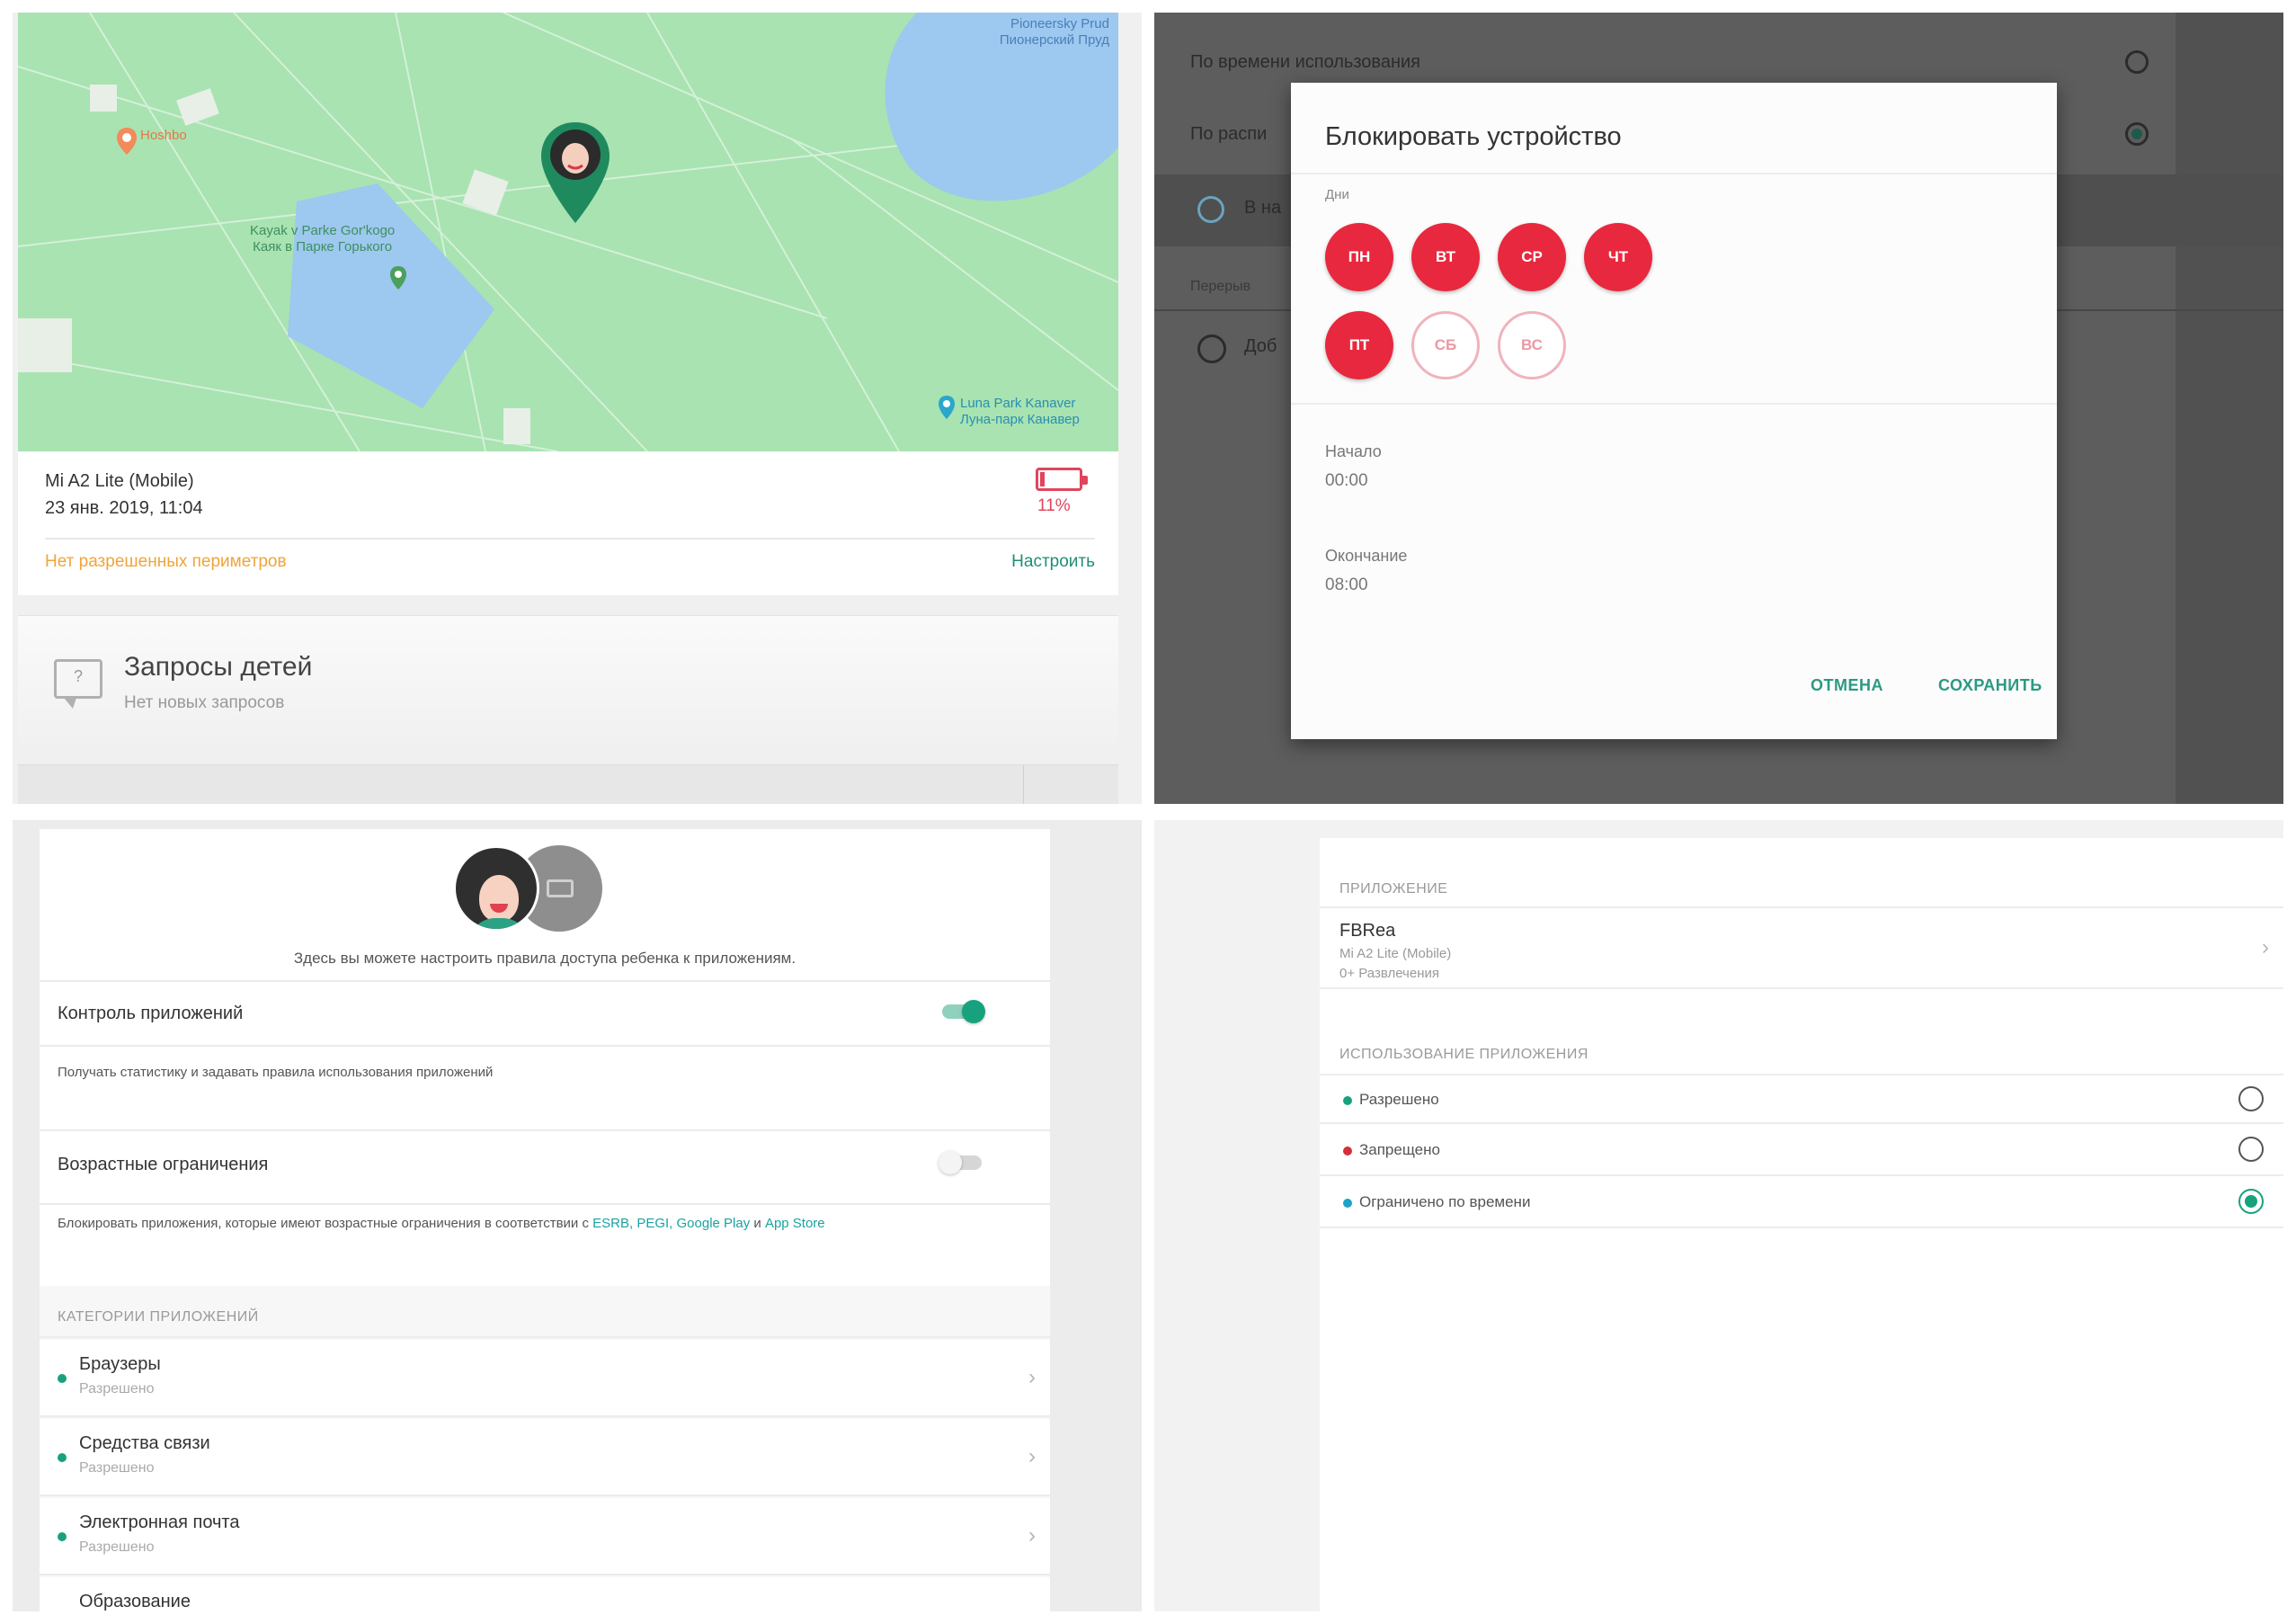  What do you see at coordinates (1346, 585) in the screenshot?
I see `end-time-value: 08:00` at bounding box center [1346, 585].